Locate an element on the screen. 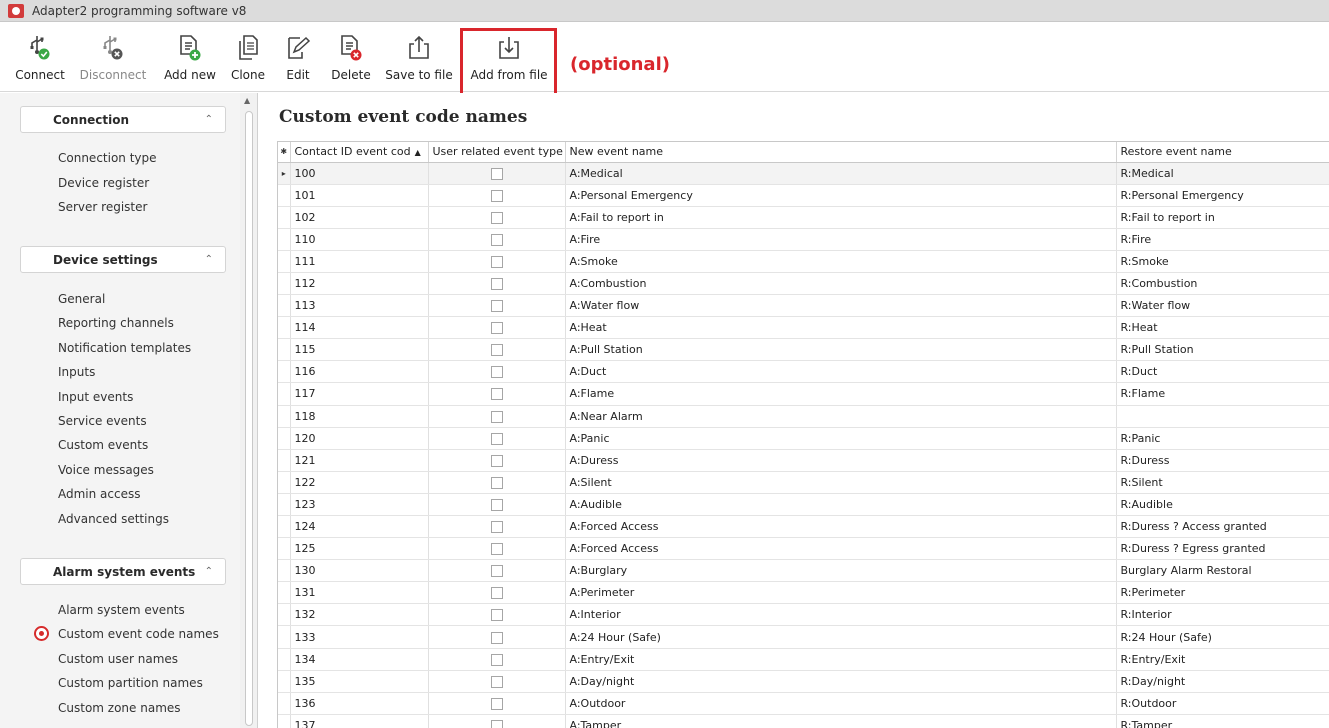 This screenshot has width=1329, height=728. cell-contact-id: 102 is located at coordinates (359, 217).